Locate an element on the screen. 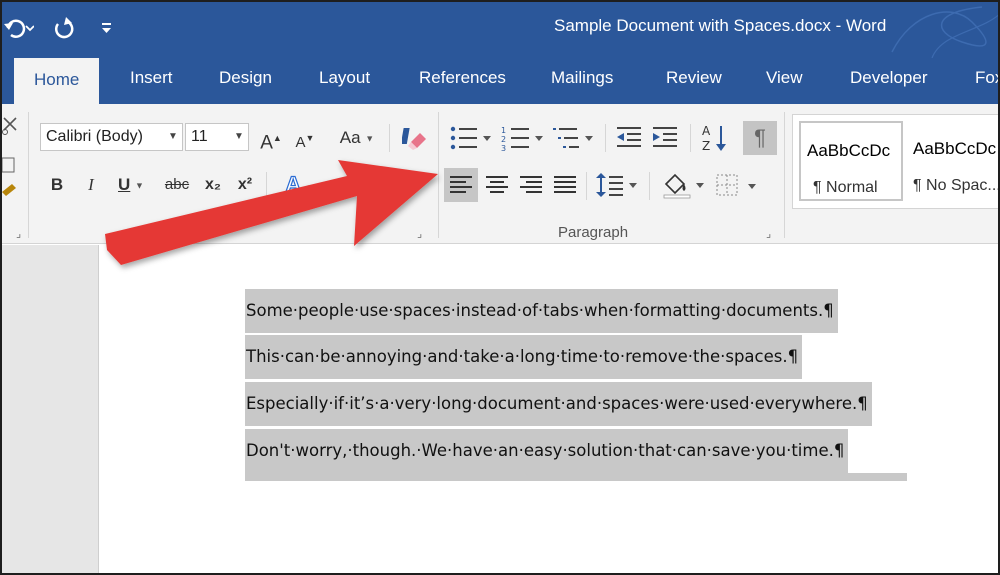  change-case-button: Aa ▼ is located at coordinates (357, 138).